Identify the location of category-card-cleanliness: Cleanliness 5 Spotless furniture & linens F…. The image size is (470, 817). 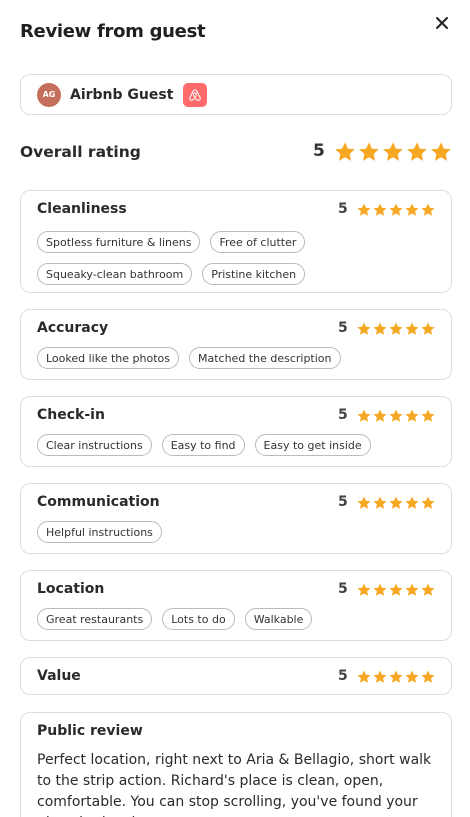
(236, 241).